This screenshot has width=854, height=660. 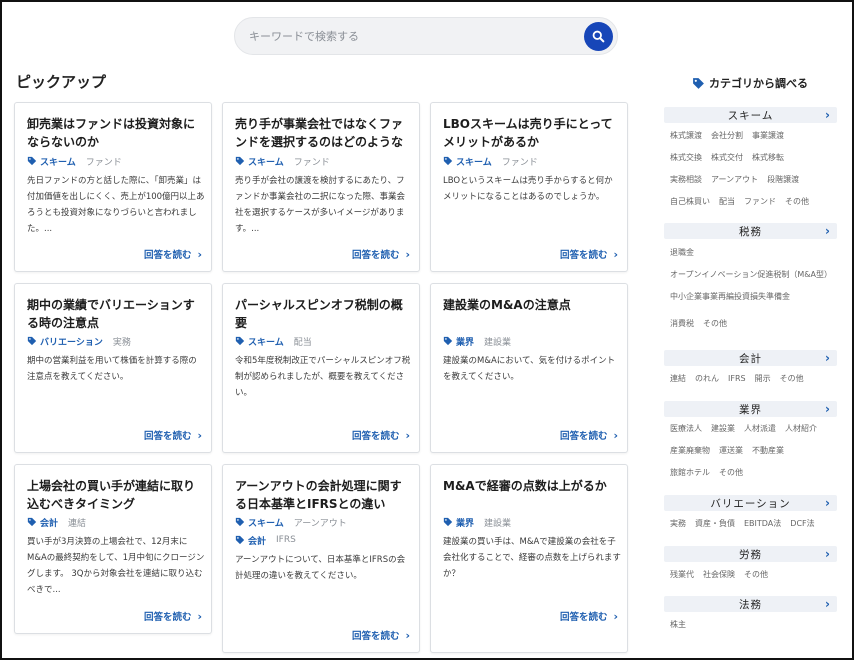 I want to click on category-link: のれん, so click(x=707, y=379).